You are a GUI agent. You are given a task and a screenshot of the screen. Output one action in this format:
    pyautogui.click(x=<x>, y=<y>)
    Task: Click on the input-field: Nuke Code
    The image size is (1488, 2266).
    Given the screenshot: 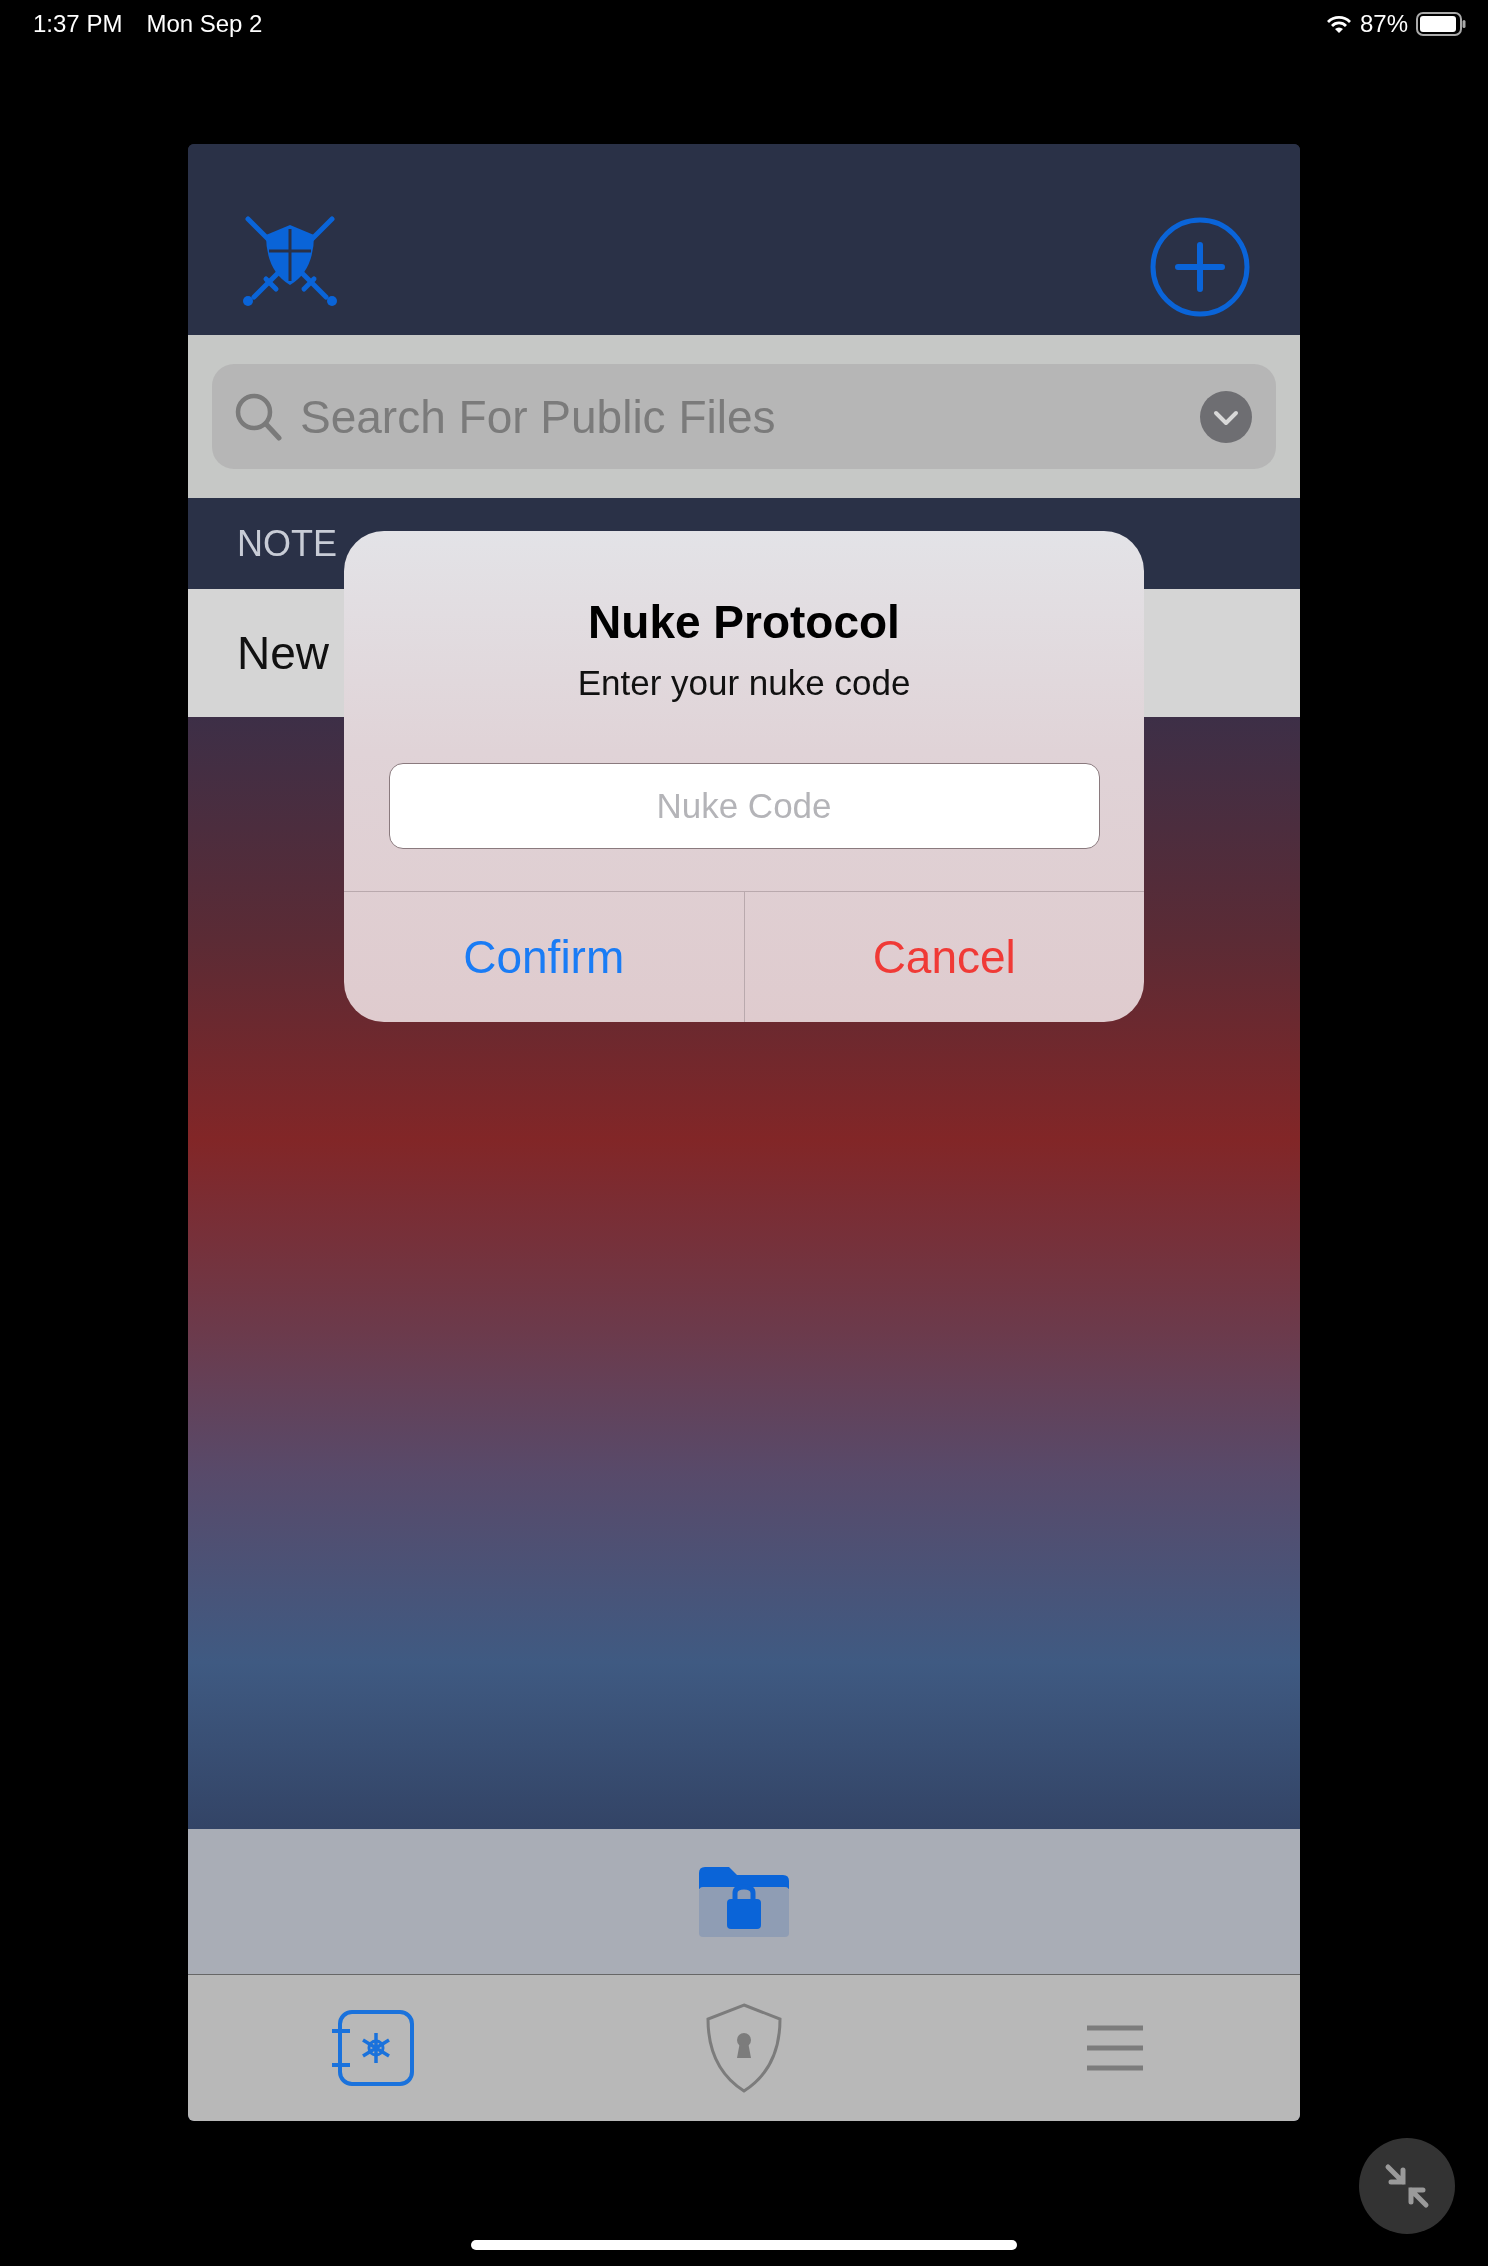 What is the action you would take?
    pyautogui.click(x=744, y=806)
    